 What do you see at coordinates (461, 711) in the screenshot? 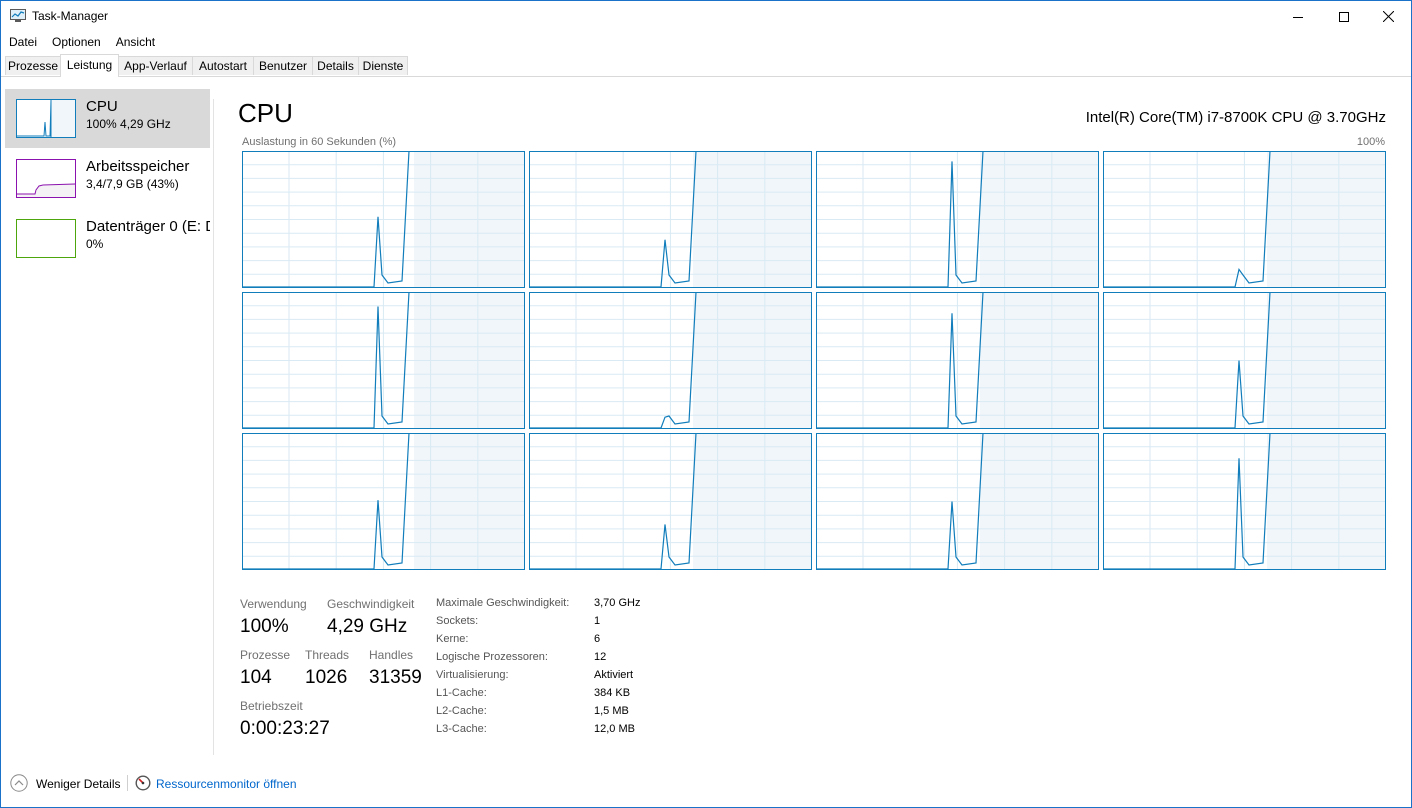
I see `info-label: L2-Cache:` at bounding box center [461, 711].